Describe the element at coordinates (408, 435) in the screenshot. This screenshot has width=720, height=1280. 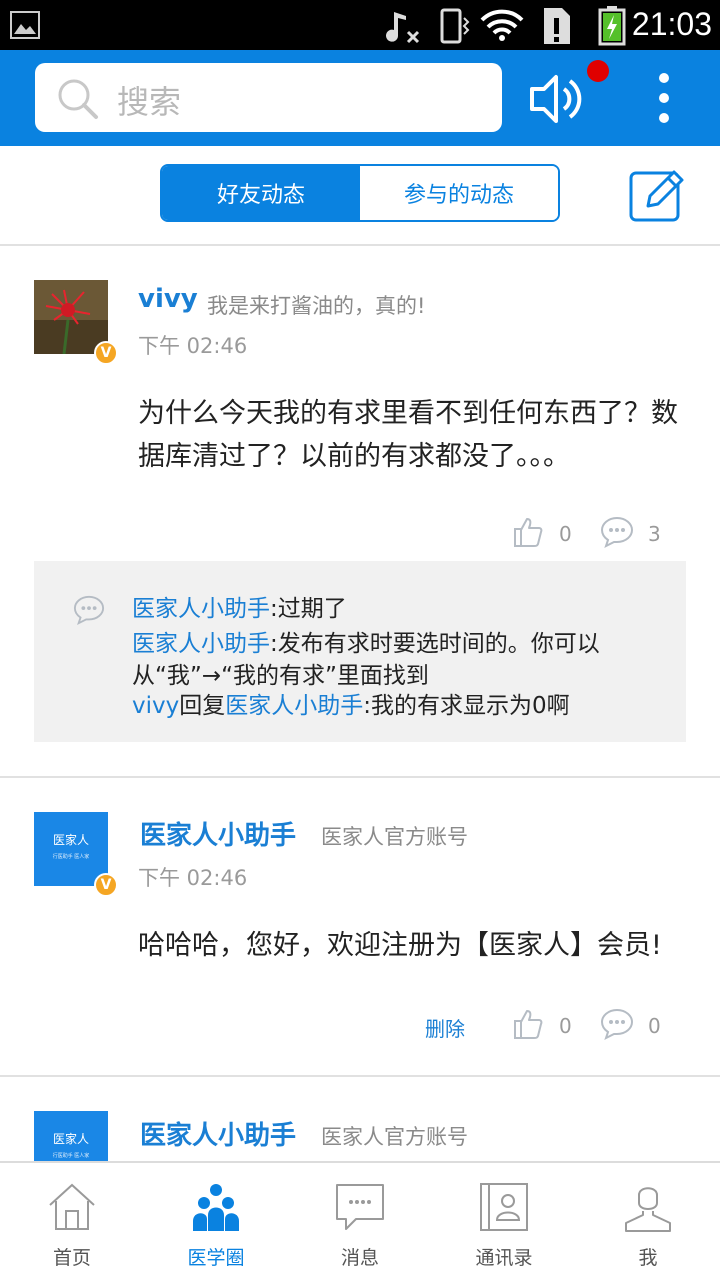
I see `post-content: 为什么今天我的有求里看不到任何东西了？数据库清过了？以前的有求都没了。。。` at that location.